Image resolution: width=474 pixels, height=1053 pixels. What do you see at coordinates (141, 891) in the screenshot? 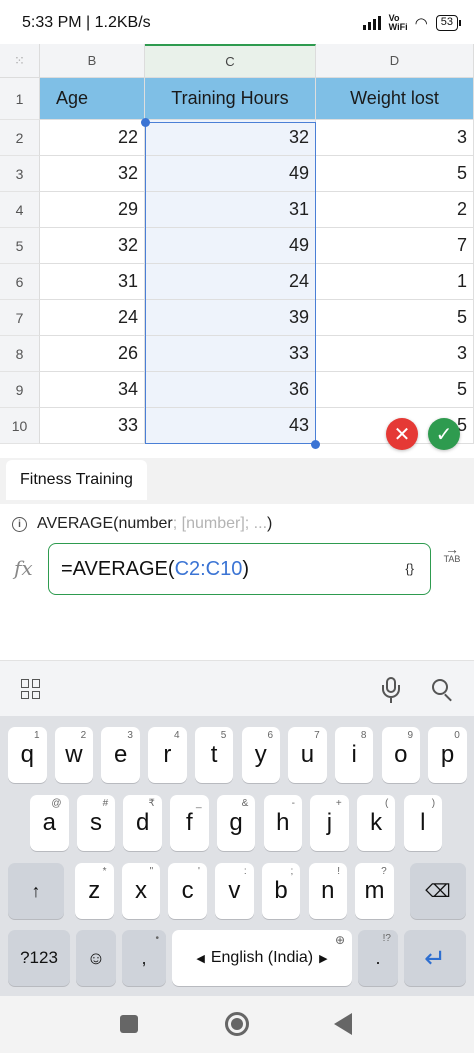
I see `key-x: " x` at bounding box center [141, 891].